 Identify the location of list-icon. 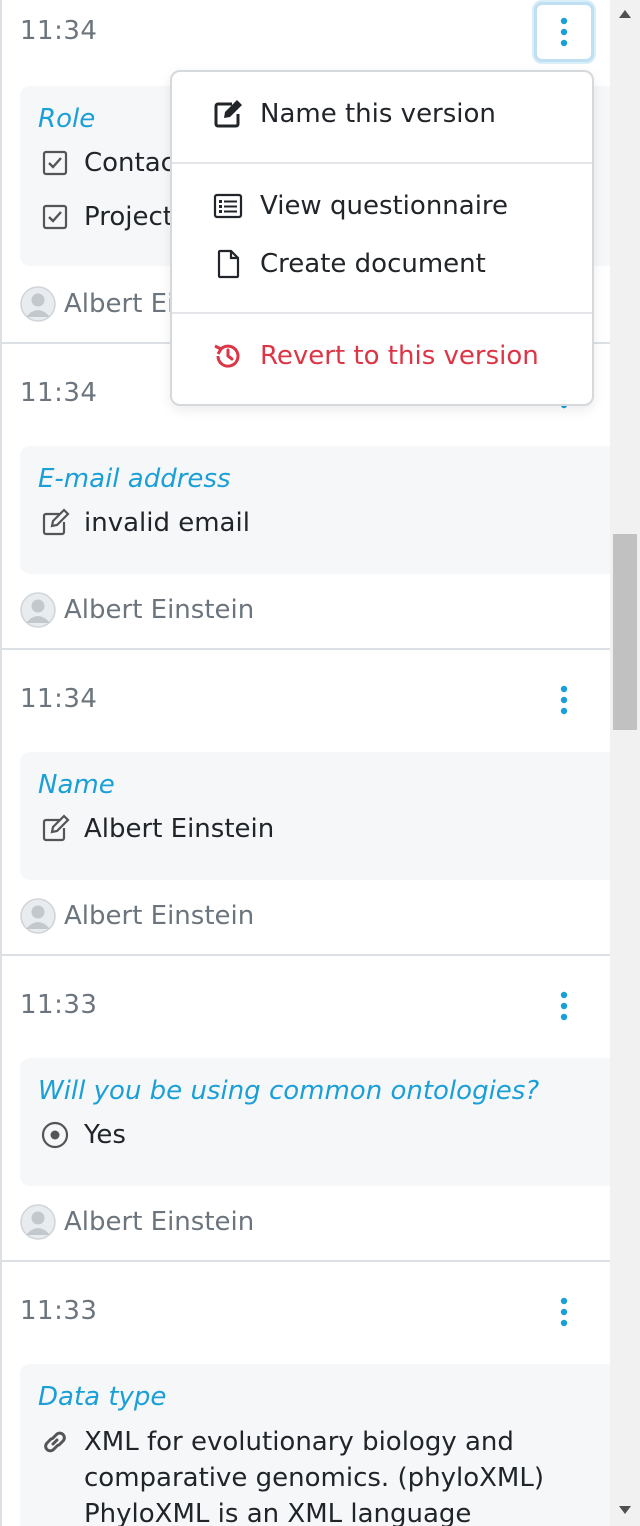
(228, 206).